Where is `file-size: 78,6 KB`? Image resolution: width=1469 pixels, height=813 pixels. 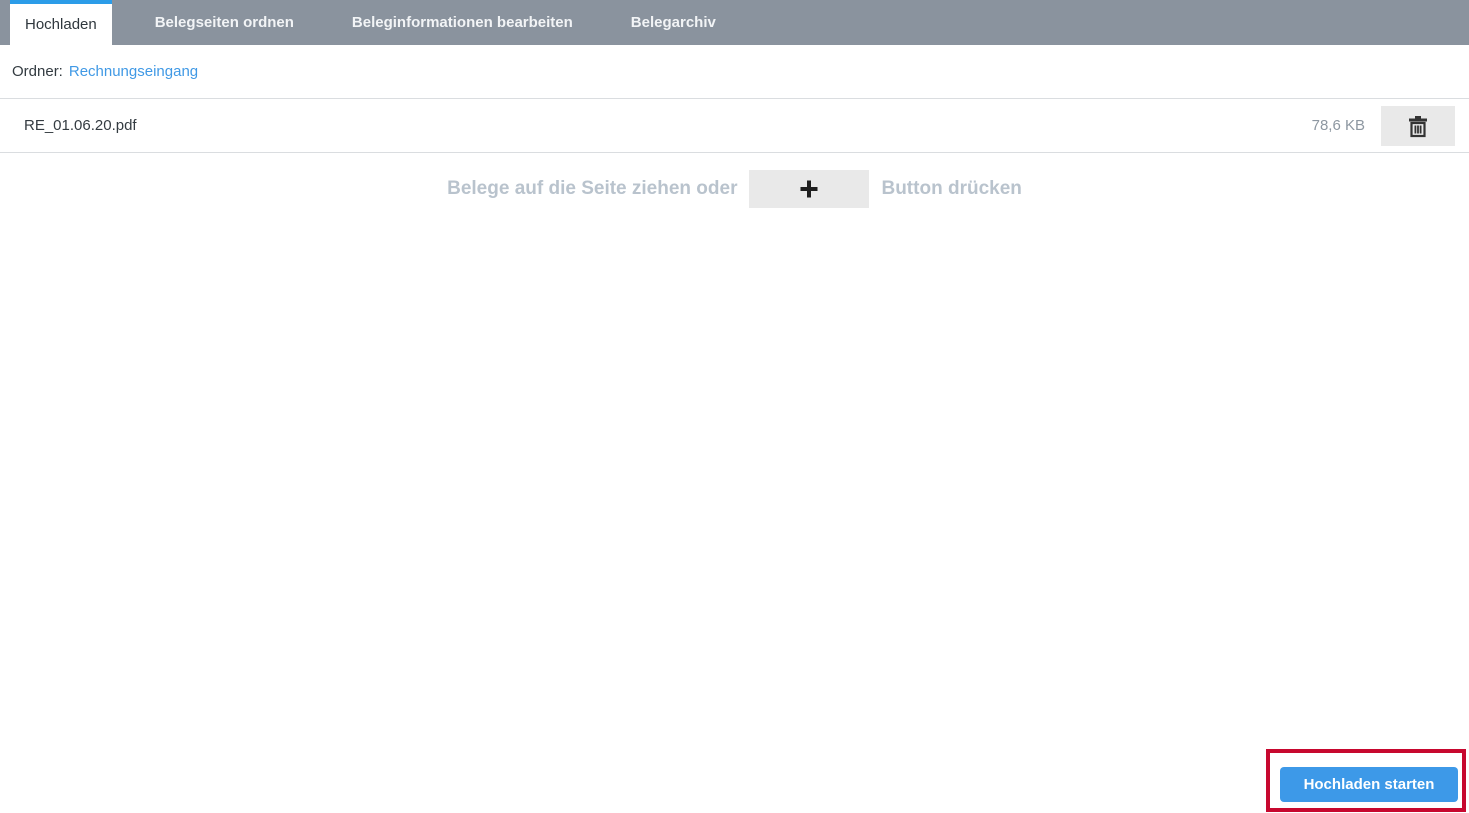
file-size: 78,6 KB is located at coordinates (1338, 125).